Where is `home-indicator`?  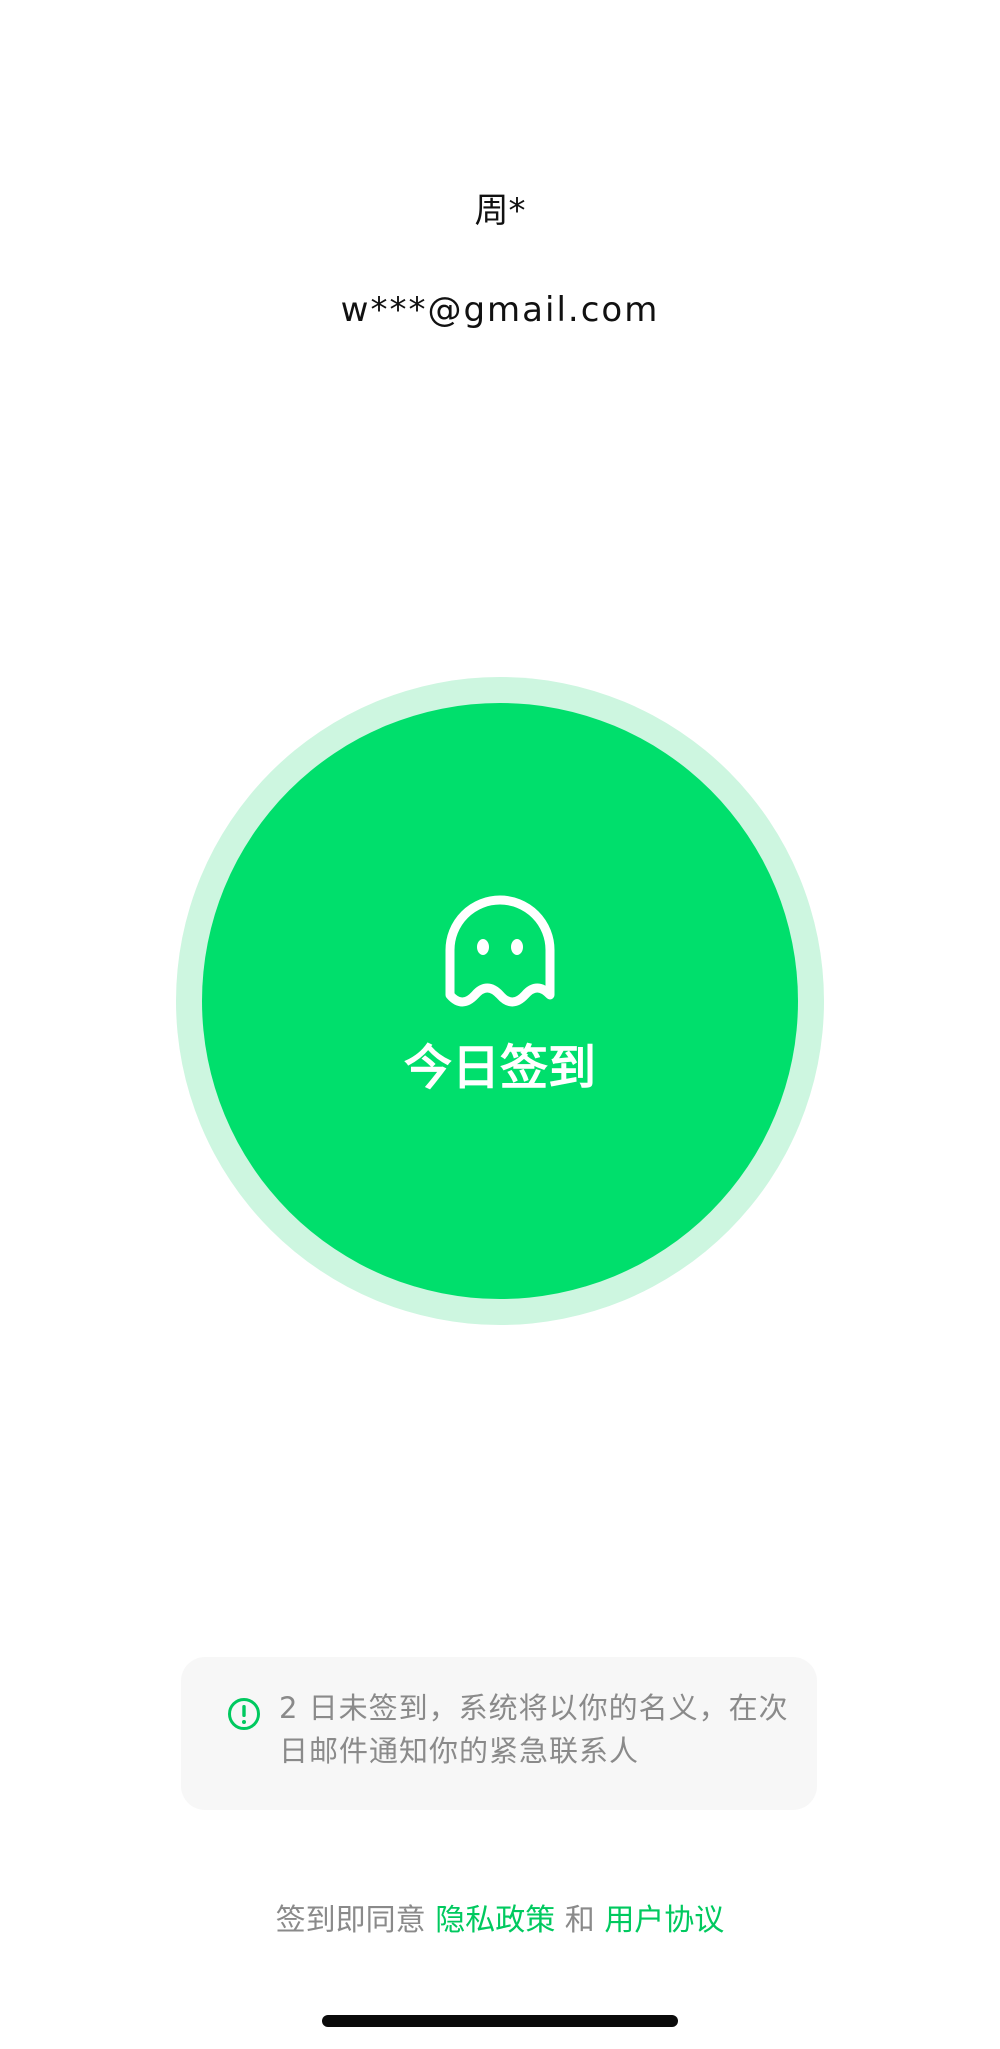
home-indicator is located at coordinates (500, 2021).